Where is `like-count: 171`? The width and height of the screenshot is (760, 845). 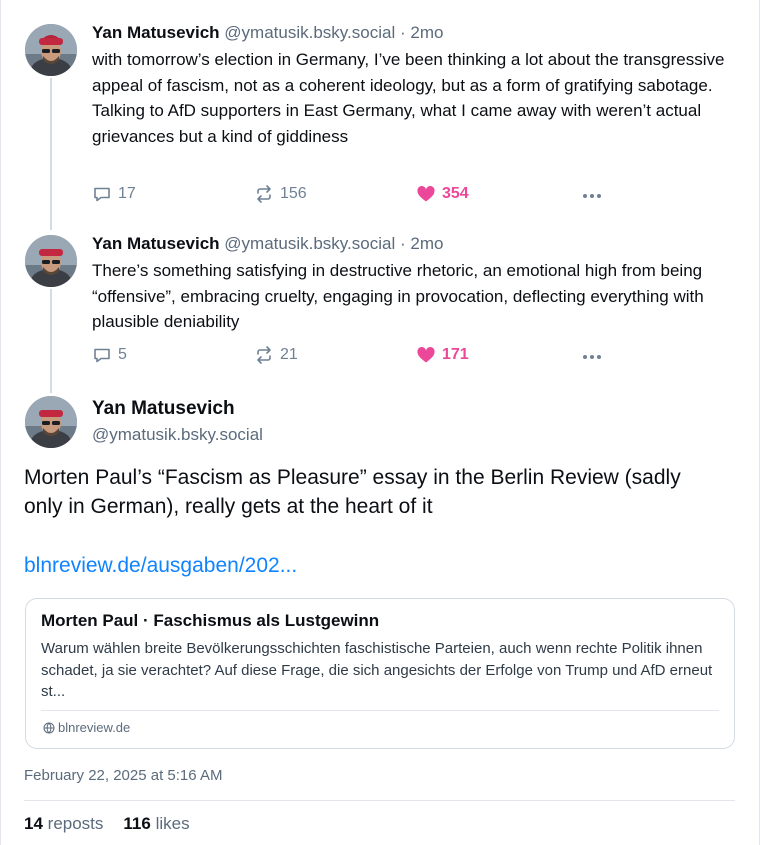
like-count: 171 is located at coordinates (455, 354).